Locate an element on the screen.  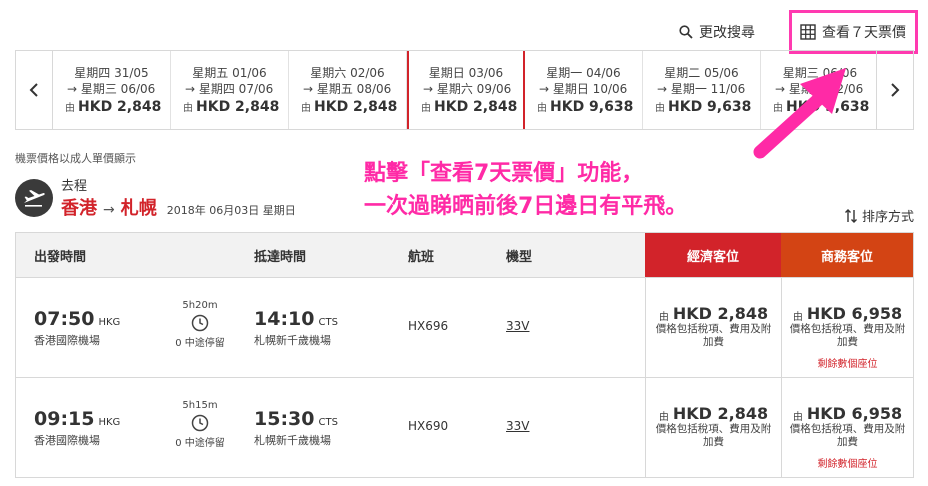
date-return: → 星期四 07/06 is located at coordinates (229, 89).